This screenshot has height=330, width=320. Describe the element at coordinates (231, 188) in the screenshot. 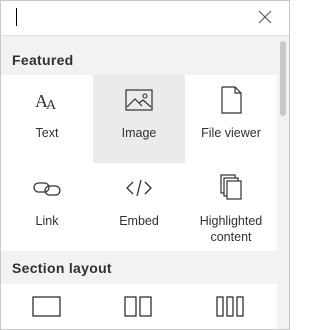

I see `highlighted-content-icon` at that location.